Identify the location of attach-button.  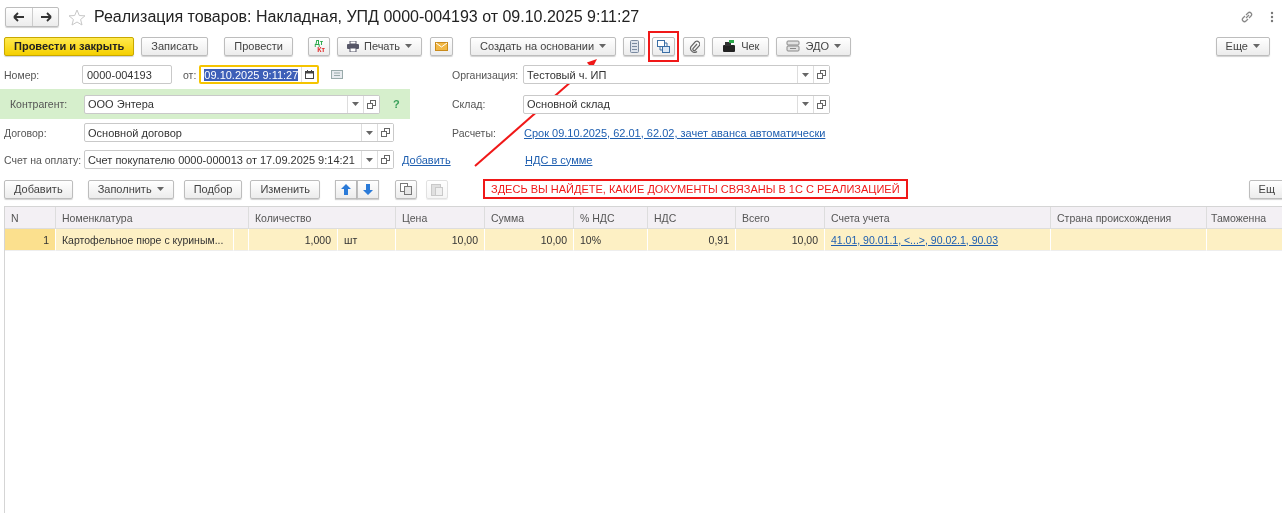
(694, 46).